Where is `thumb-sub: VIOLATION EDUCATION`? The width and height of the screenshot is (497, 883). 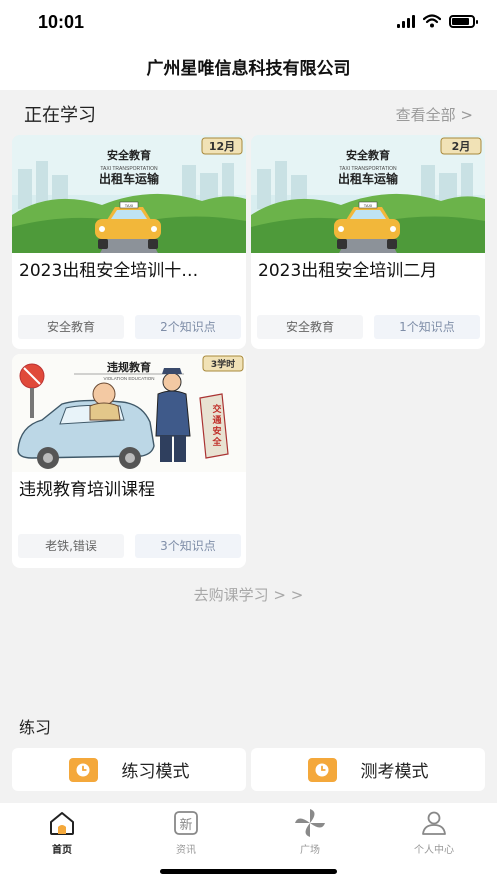
thumb-sub: VIOLATION EDUCATION is located at coordinates (128, 378).